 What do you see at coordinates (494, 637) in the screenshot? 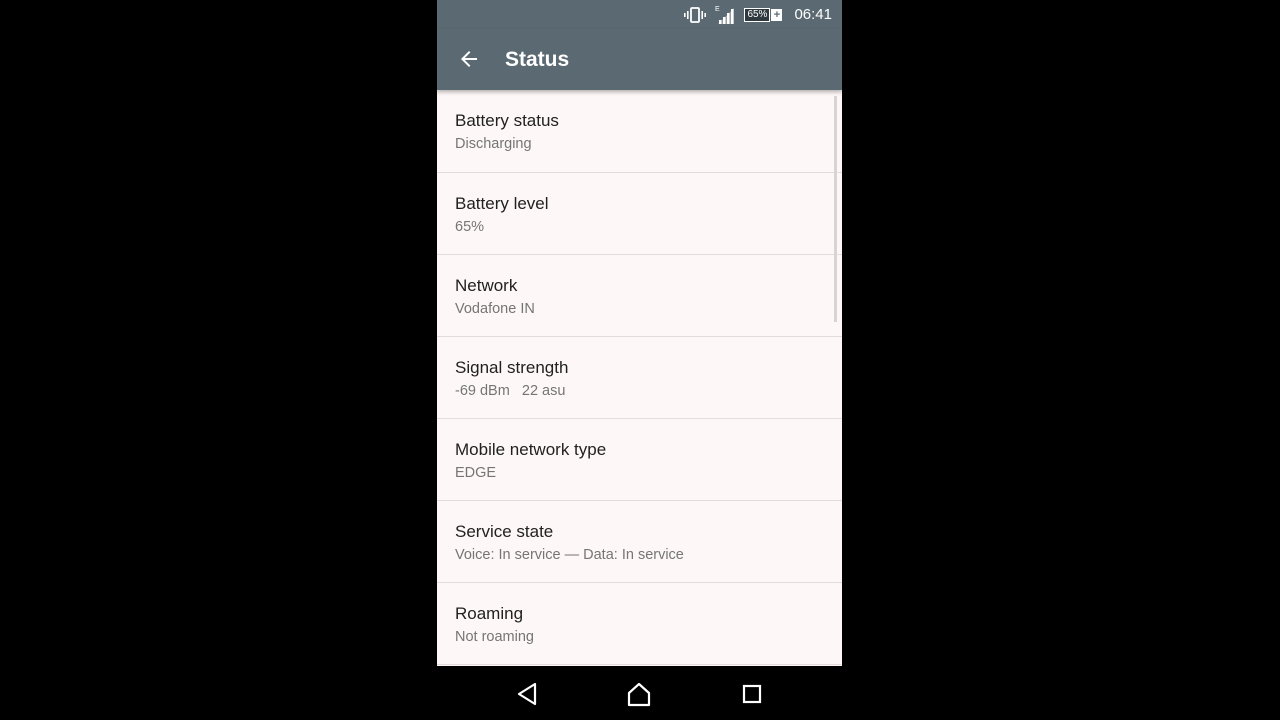
I see `item-summary: Not roaming` at bounding box center [494, 637].